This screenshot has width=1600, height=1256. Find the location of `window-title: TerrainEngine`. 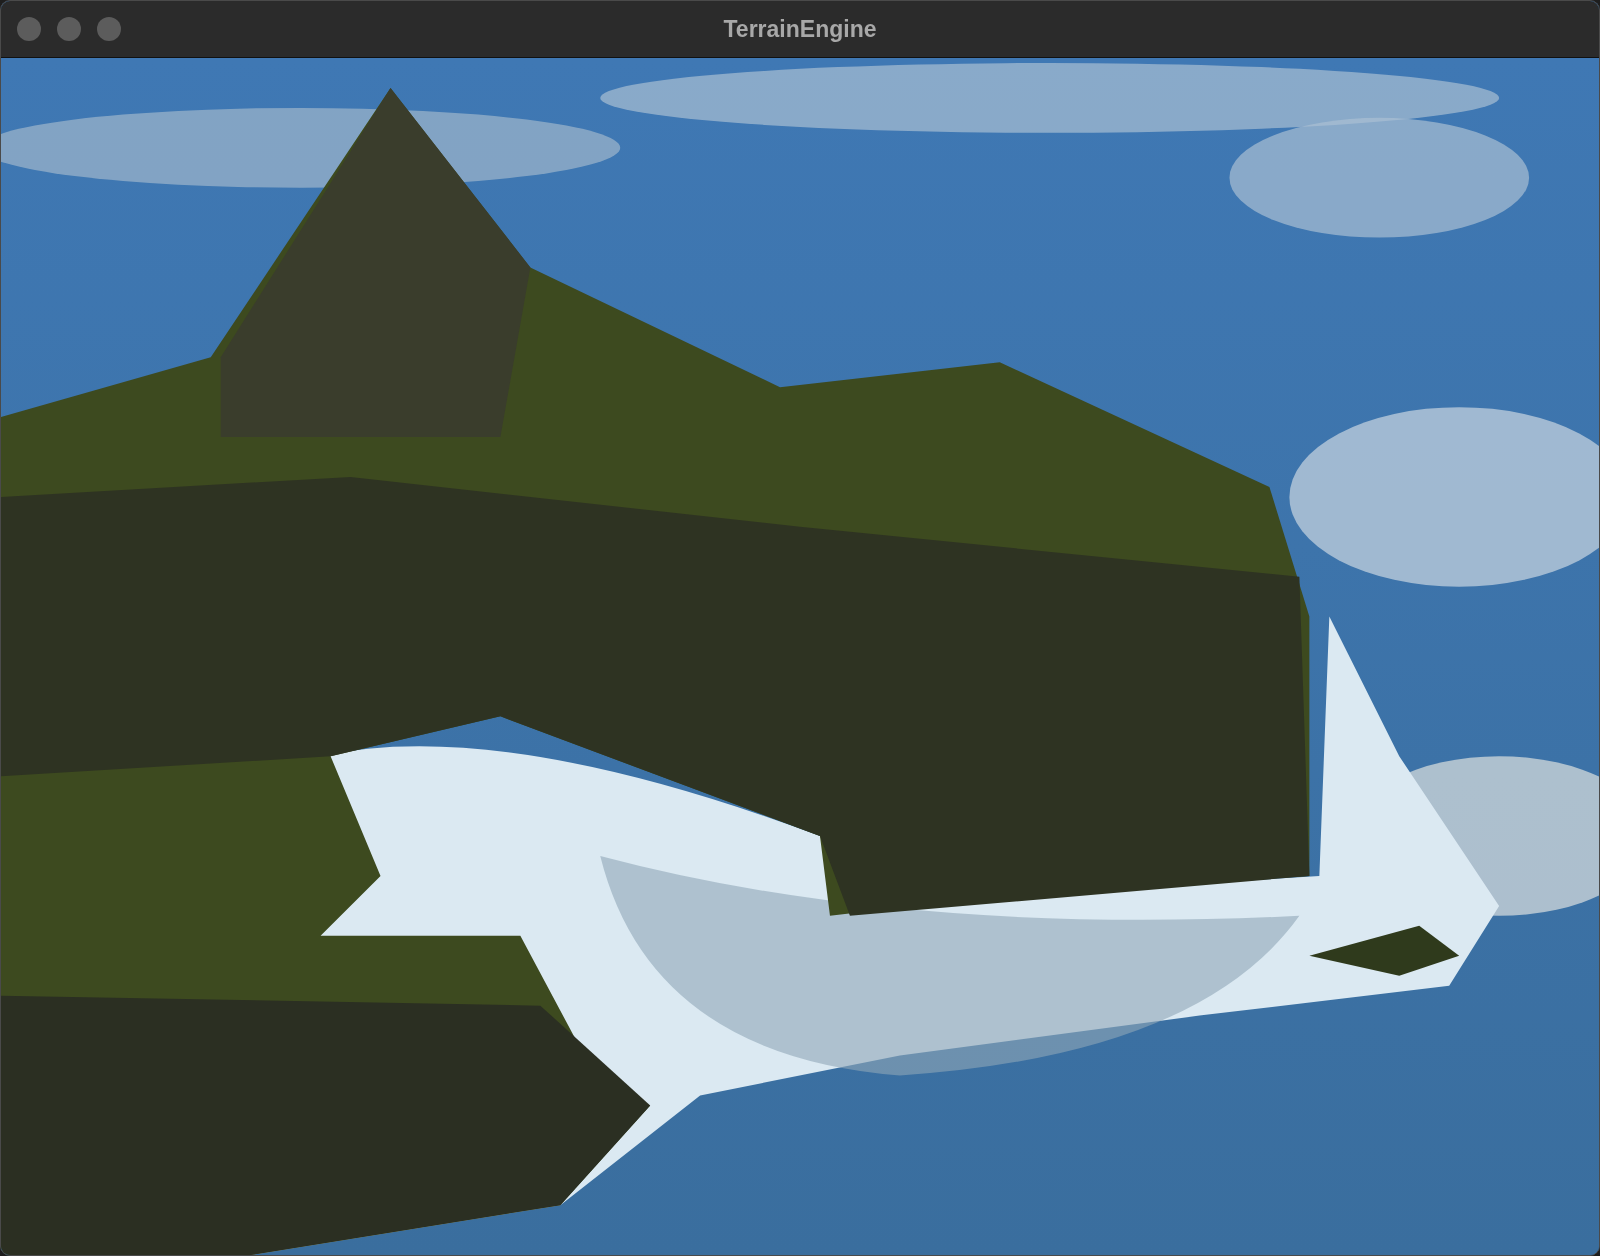

window-title: TerrainEngine is located at coordinates (800, 29).